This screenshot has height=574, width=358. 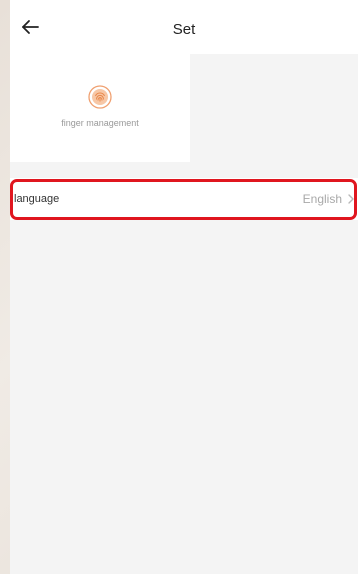 What do you see at coordinates (184, 199) in the screenshot?
I see `language-setting-row: language English` at bounding box center [184, 199].